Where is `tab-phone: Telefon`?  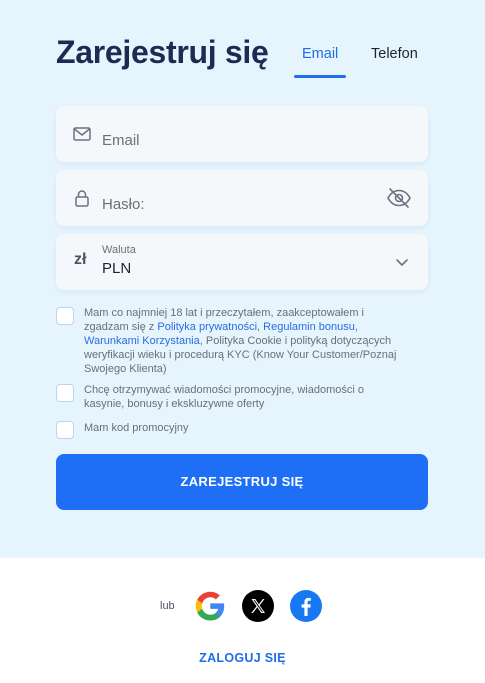
tab-phone: Telefon is located at coordinates (394, 54).